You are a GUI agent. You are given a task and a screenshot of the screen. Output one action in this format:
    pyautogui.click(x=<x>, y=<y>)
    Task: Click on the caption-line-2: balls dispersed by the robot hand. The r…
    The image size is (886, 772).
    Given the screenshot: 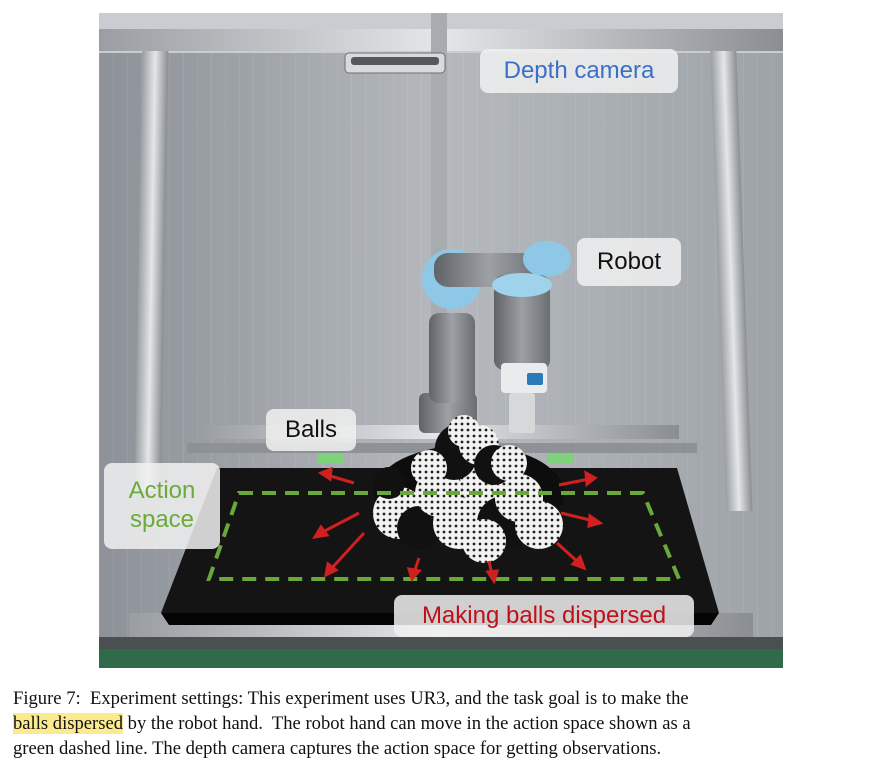 What is the action you would take?
    pyautogui.click(x=443, y=723)
    